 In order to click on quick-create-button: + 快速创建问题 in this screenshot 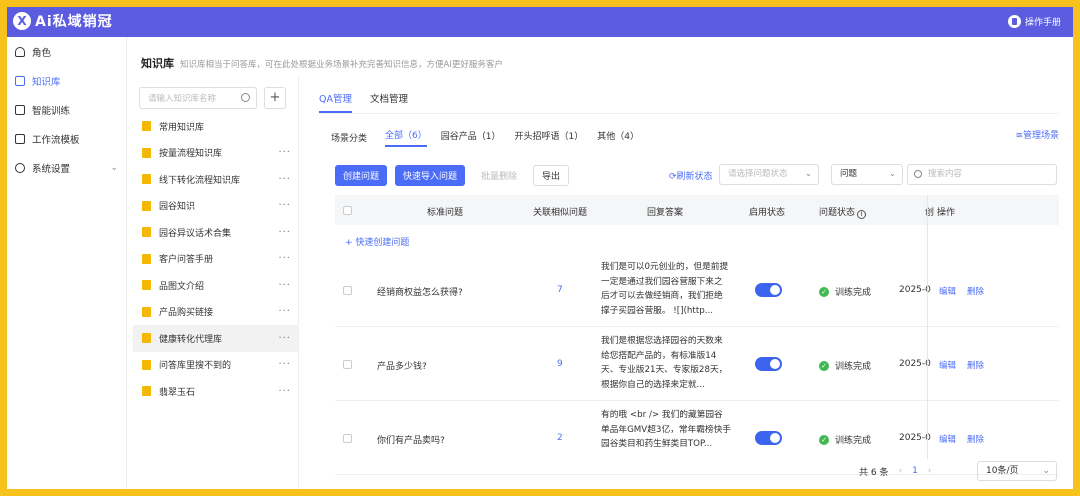, I will do `click(377, 241)`.